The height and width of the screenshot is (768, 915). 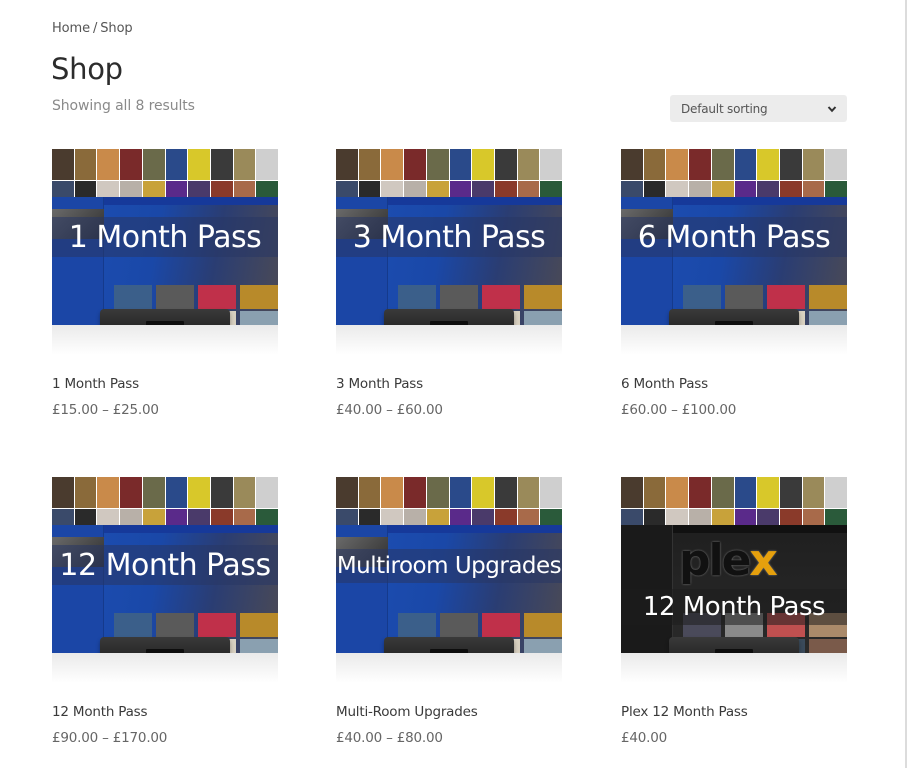 What do you see at coordinates (644, 738) in the screenshot?
I see `product-price: £40.00` at bounding box center [644, 738].